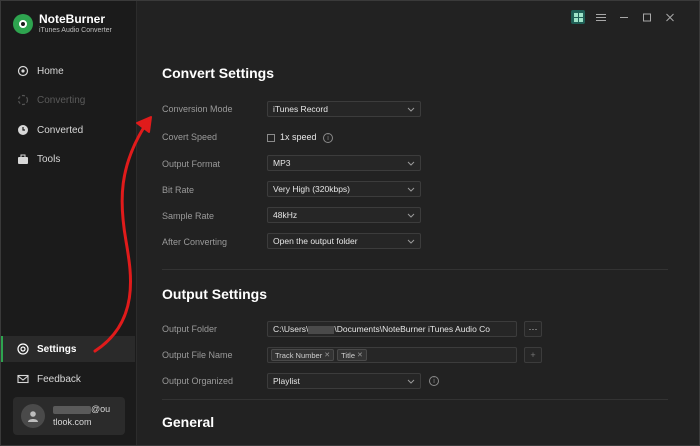  I want to click on after-converting-label: After Converting, so click(195, 242).